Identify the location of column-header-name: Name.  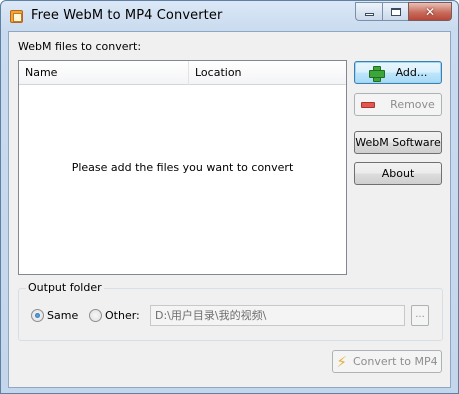
(104, 73).